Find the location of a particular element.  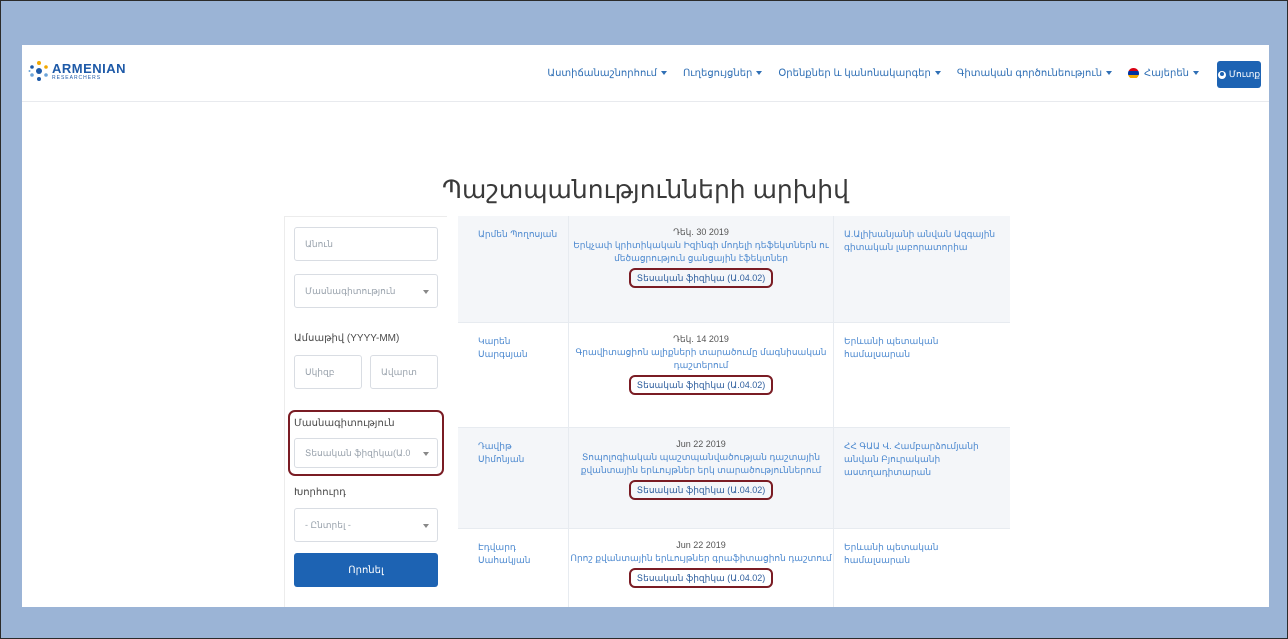

logo-sub-text: RESEARCHERS is located at coordinates (77, 77).